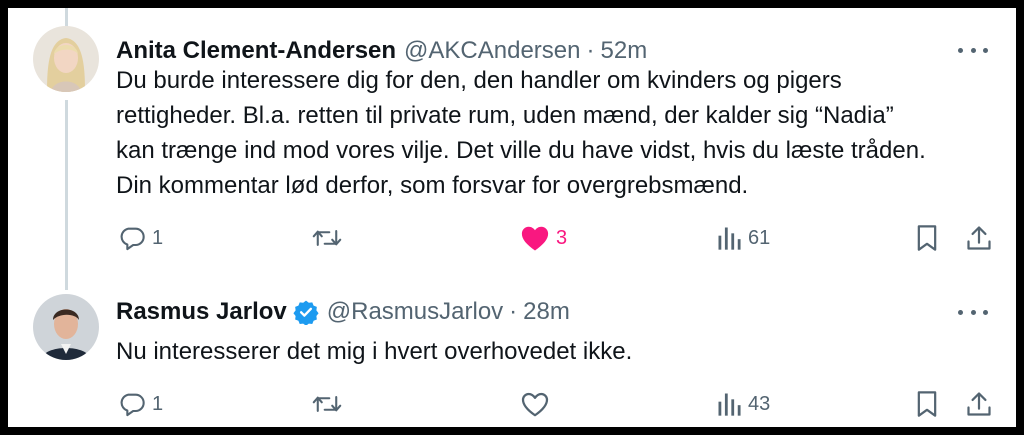 The height and width of the screenshot is (435, 1024). What do you see at coordinates (624, 51) in the screenshot?
I see `timestamp: 52m` at bounding box center [624, 51].